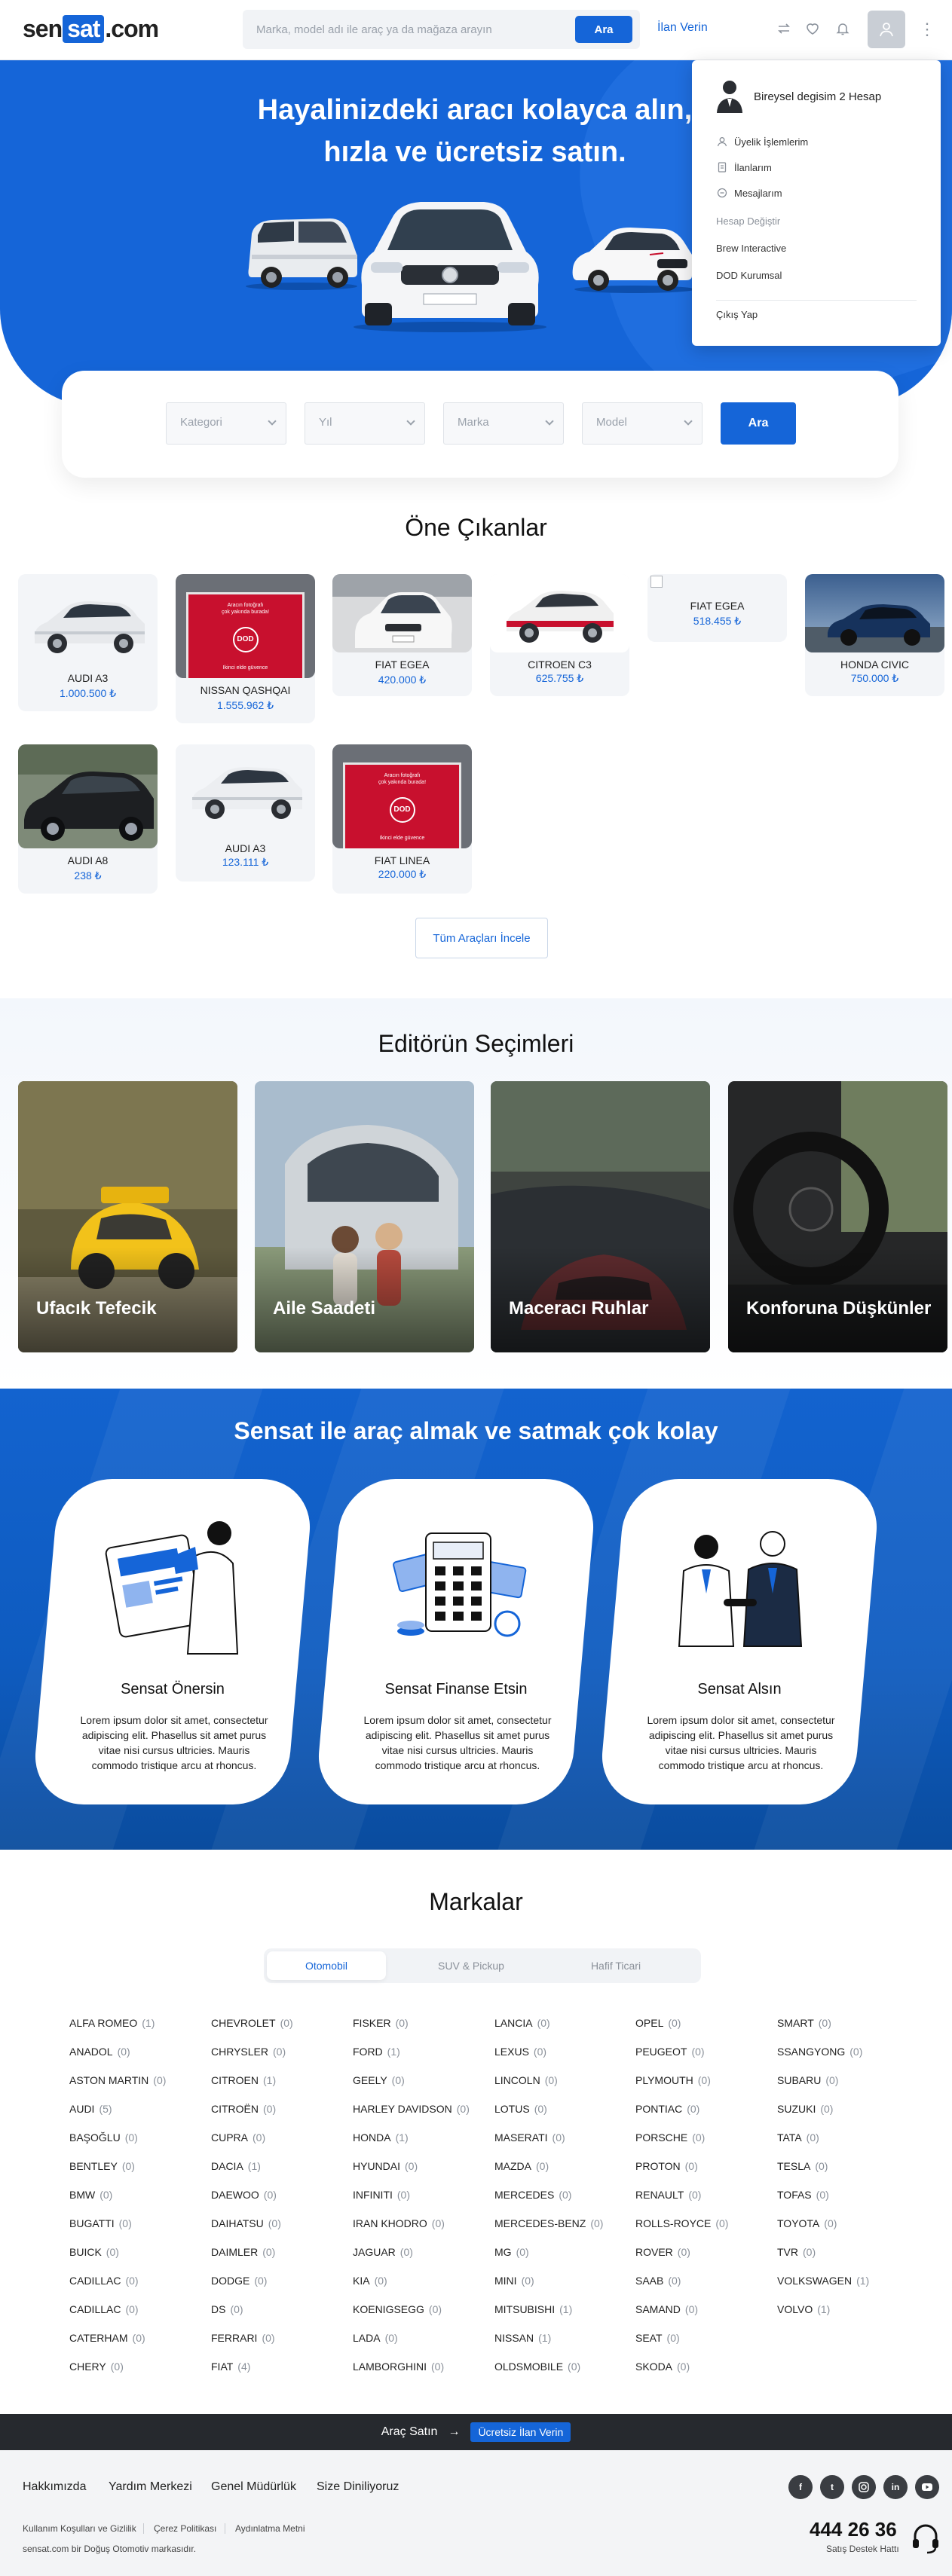  What do you see at coordinates (88, 642) in the screenshot?
I see `car-card: AUDI A3 1.000.500 ₺` at bounding box center [88, 642].